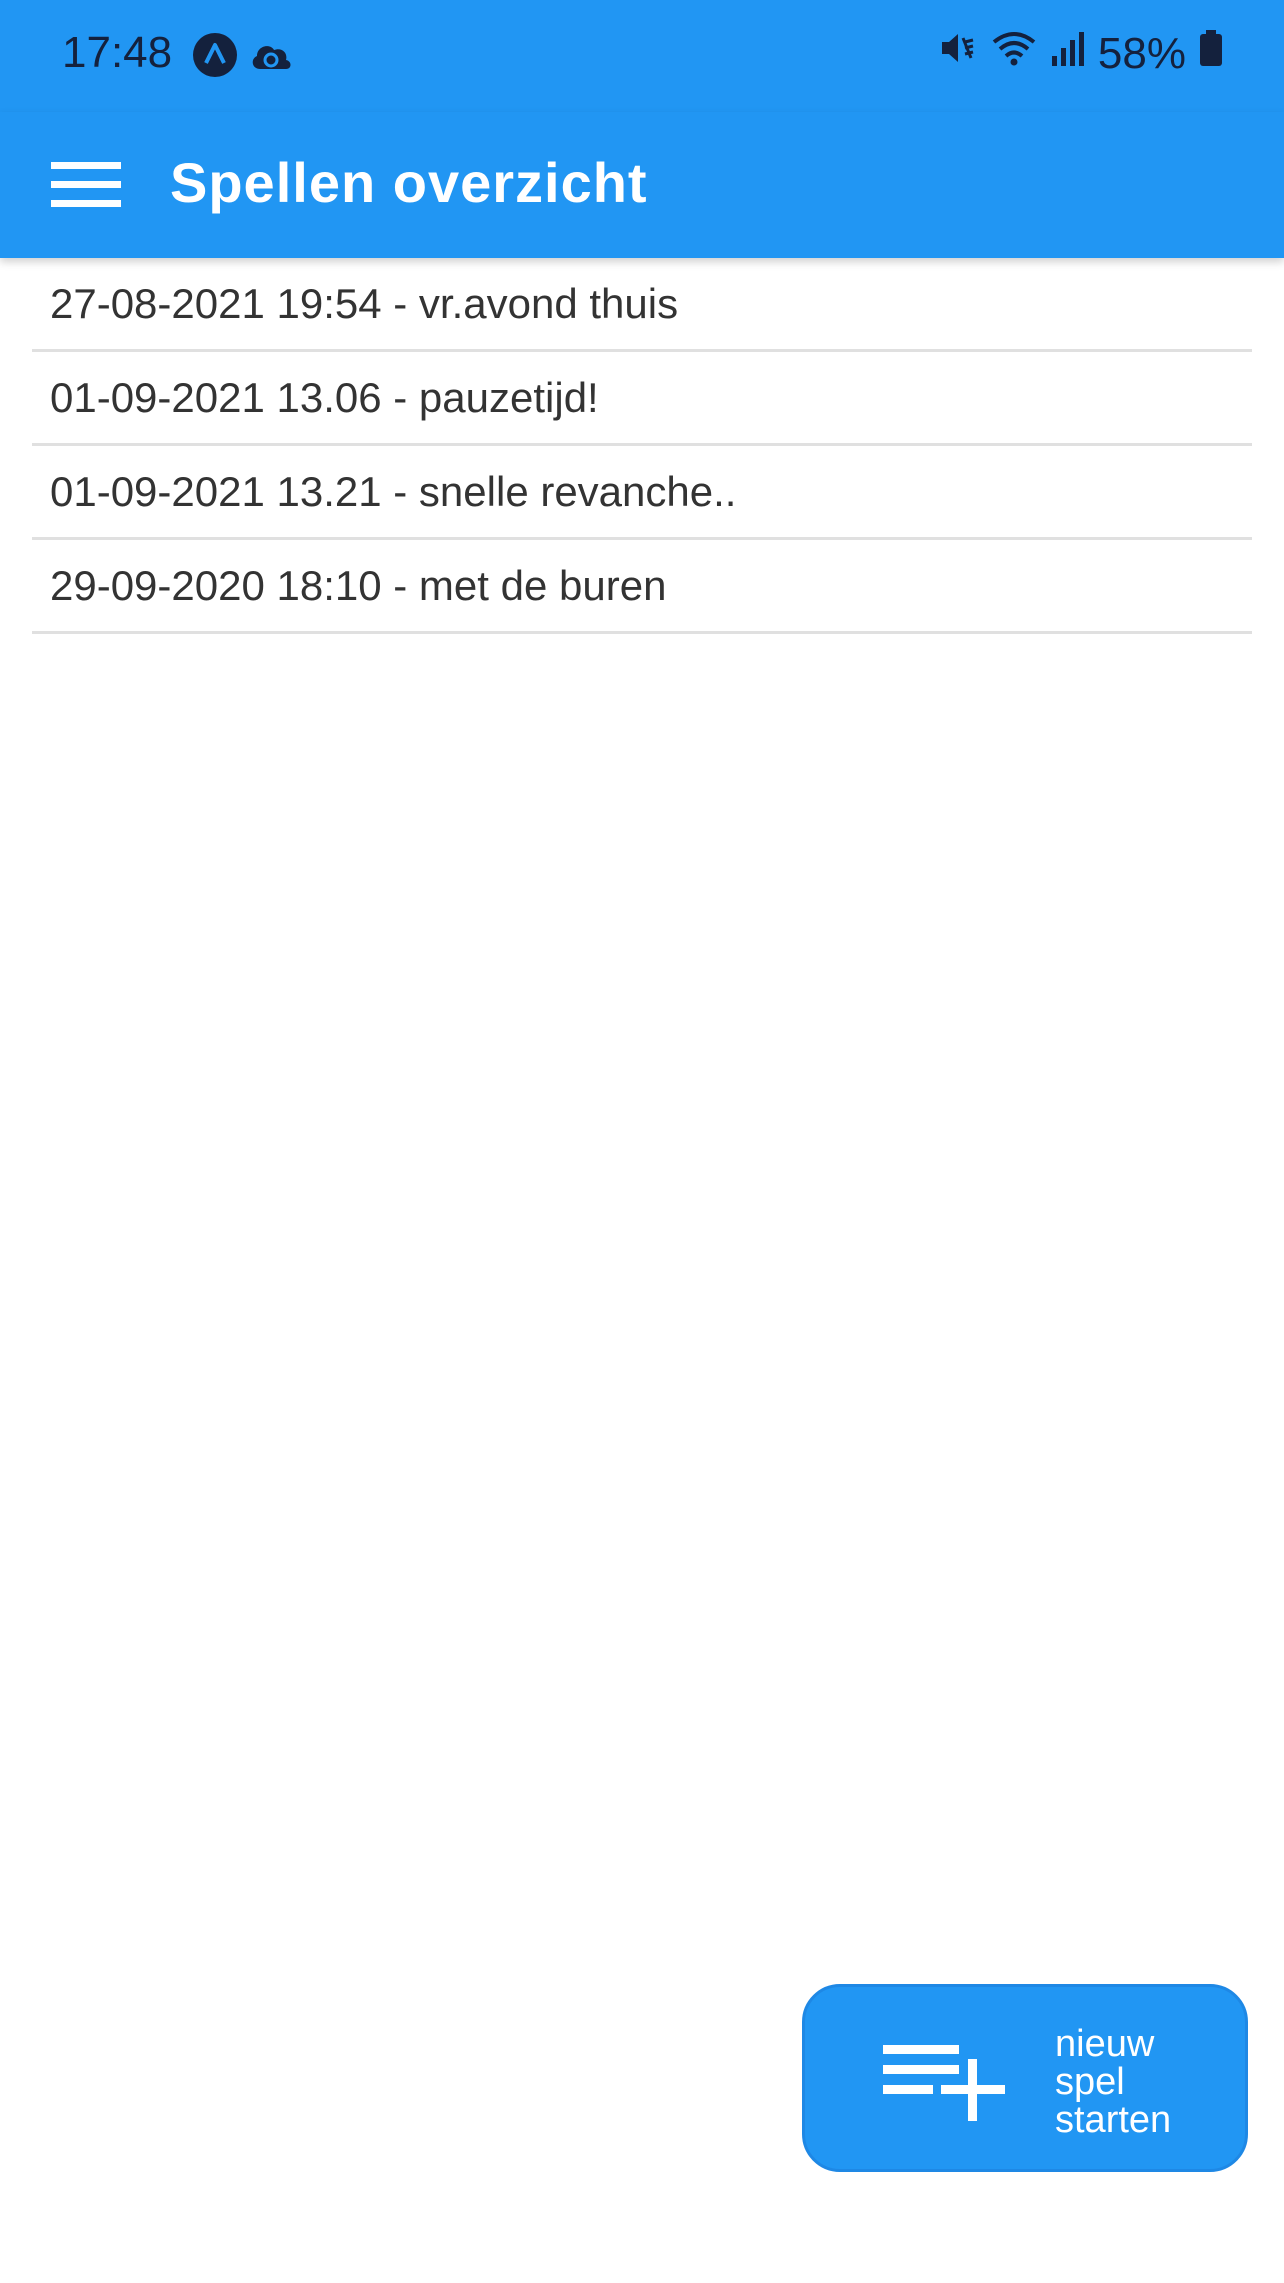  I want to click on menu-button, so click(86, 187).